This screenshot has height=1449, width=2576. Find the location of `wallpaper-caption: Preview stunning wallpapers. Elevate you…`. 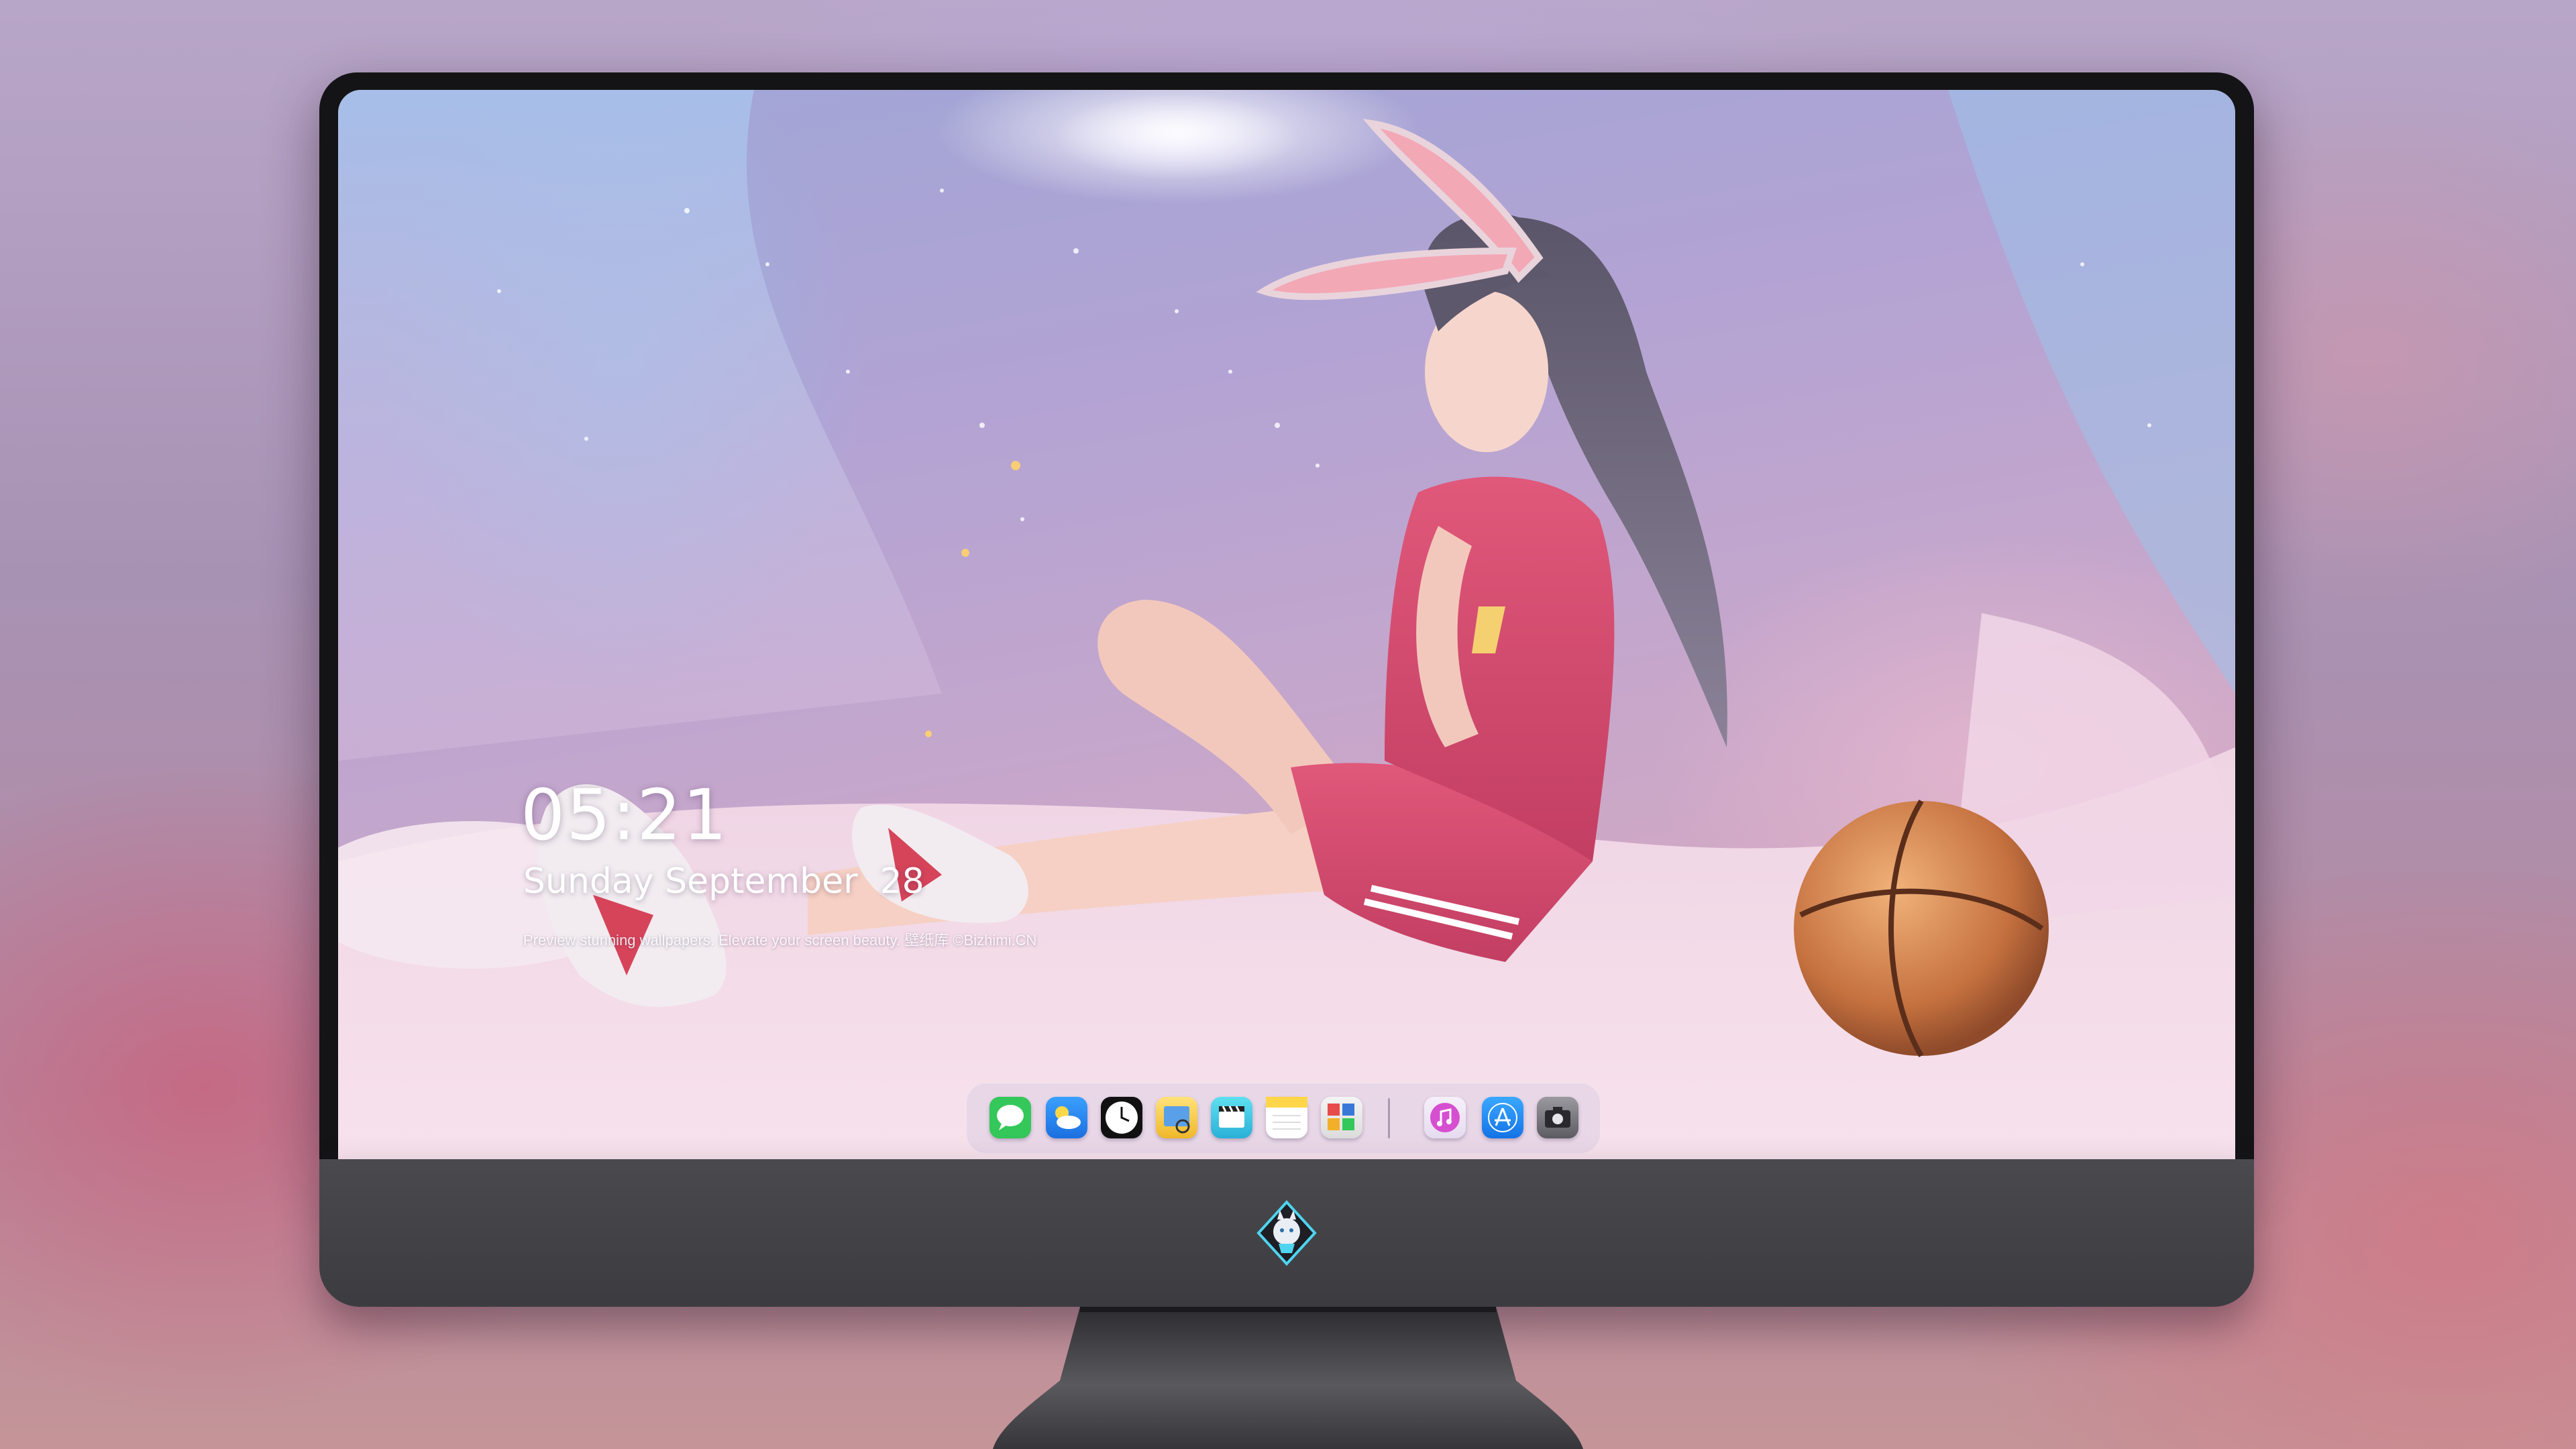

wallpaper-caption: Preview stunning wallpapers. Elevate you… is located at coordinates (780, 940).